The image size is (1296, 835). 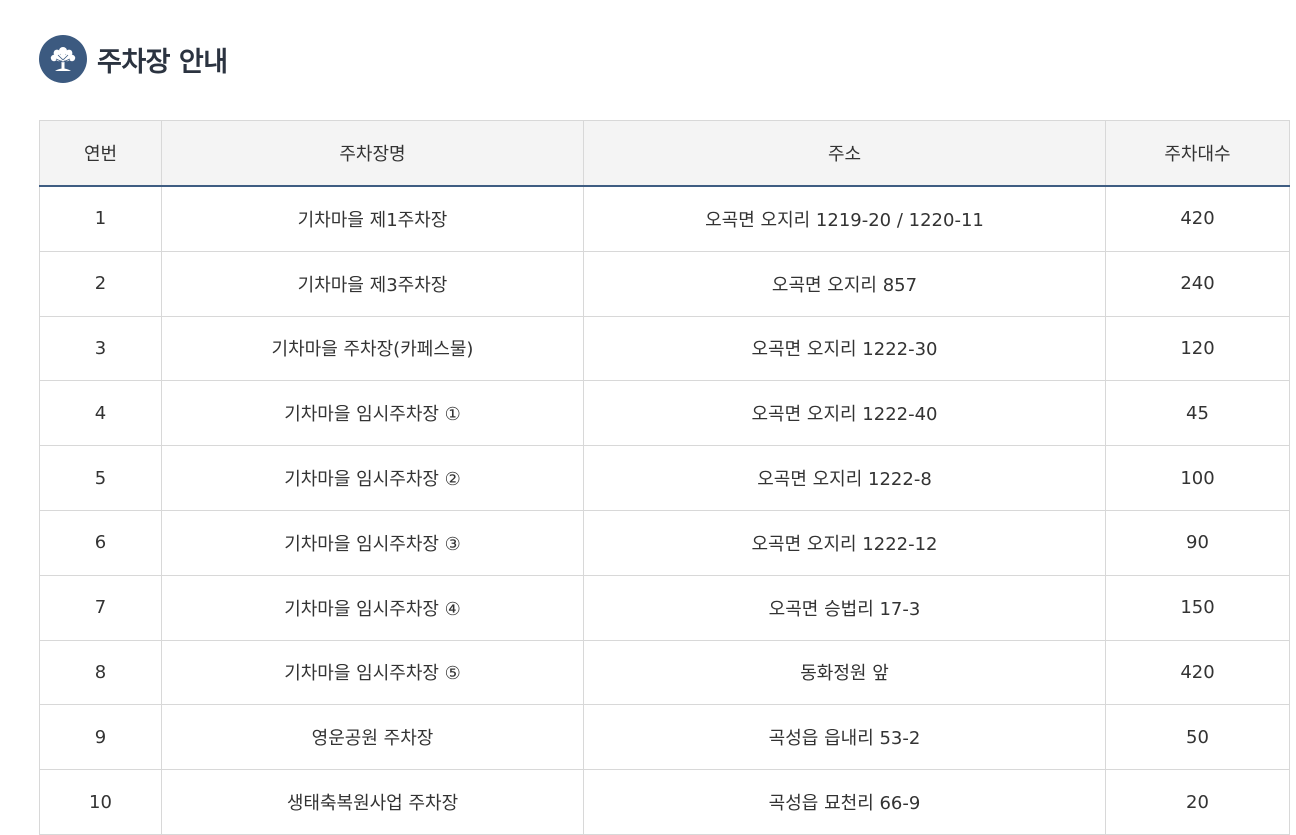 What do you see at coordinates (100, 283) in the screenshot?
I see `row-number: 2` at bounding box center [100, 283].